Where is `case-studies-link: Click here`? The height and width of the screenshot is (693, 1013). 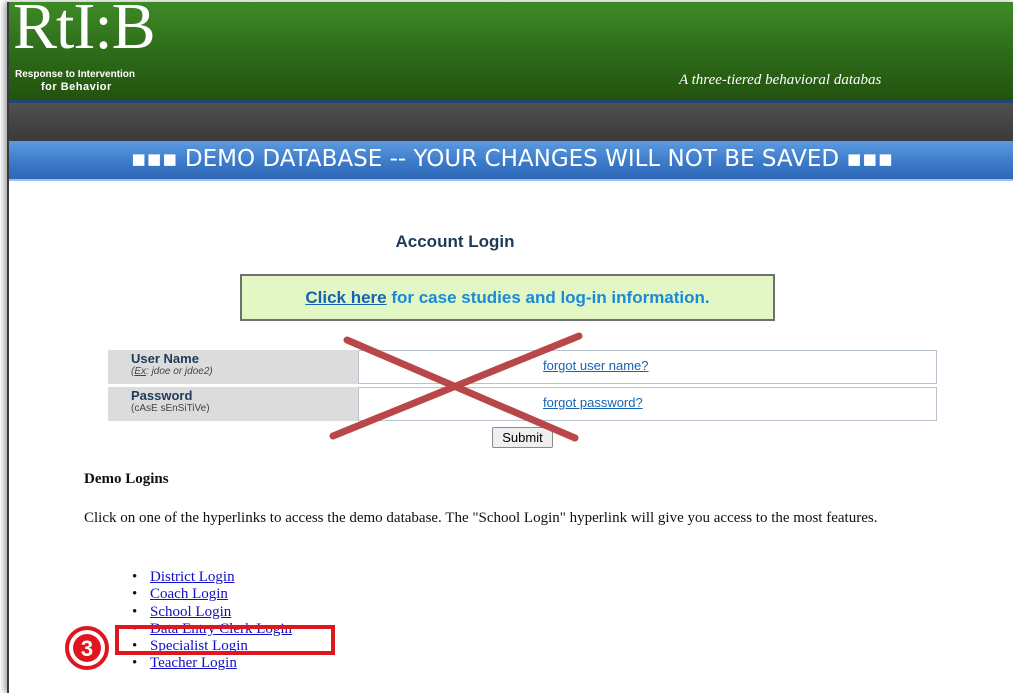
case-studies-link: Click here is located at coordinates (345, 297).